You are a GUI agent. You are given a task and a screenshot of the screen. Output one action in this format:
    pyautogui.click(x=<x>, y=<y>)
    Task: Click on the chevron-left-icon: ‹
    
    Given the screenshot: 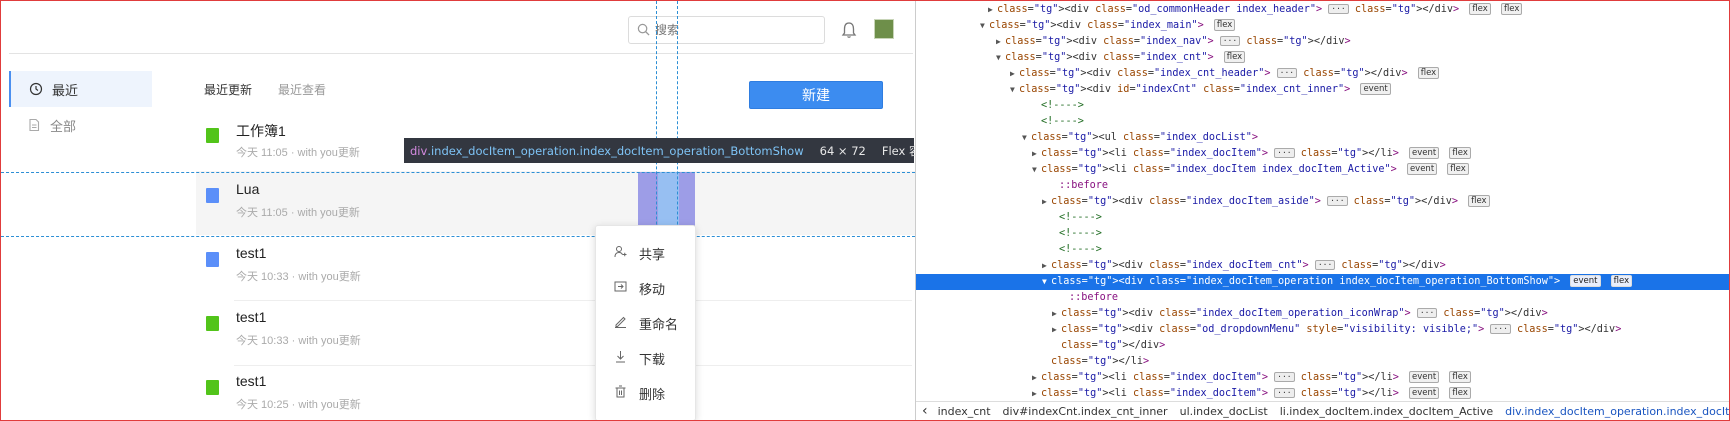 What is the action you would take?
    pyautogui.click(x=924, y=411)
    